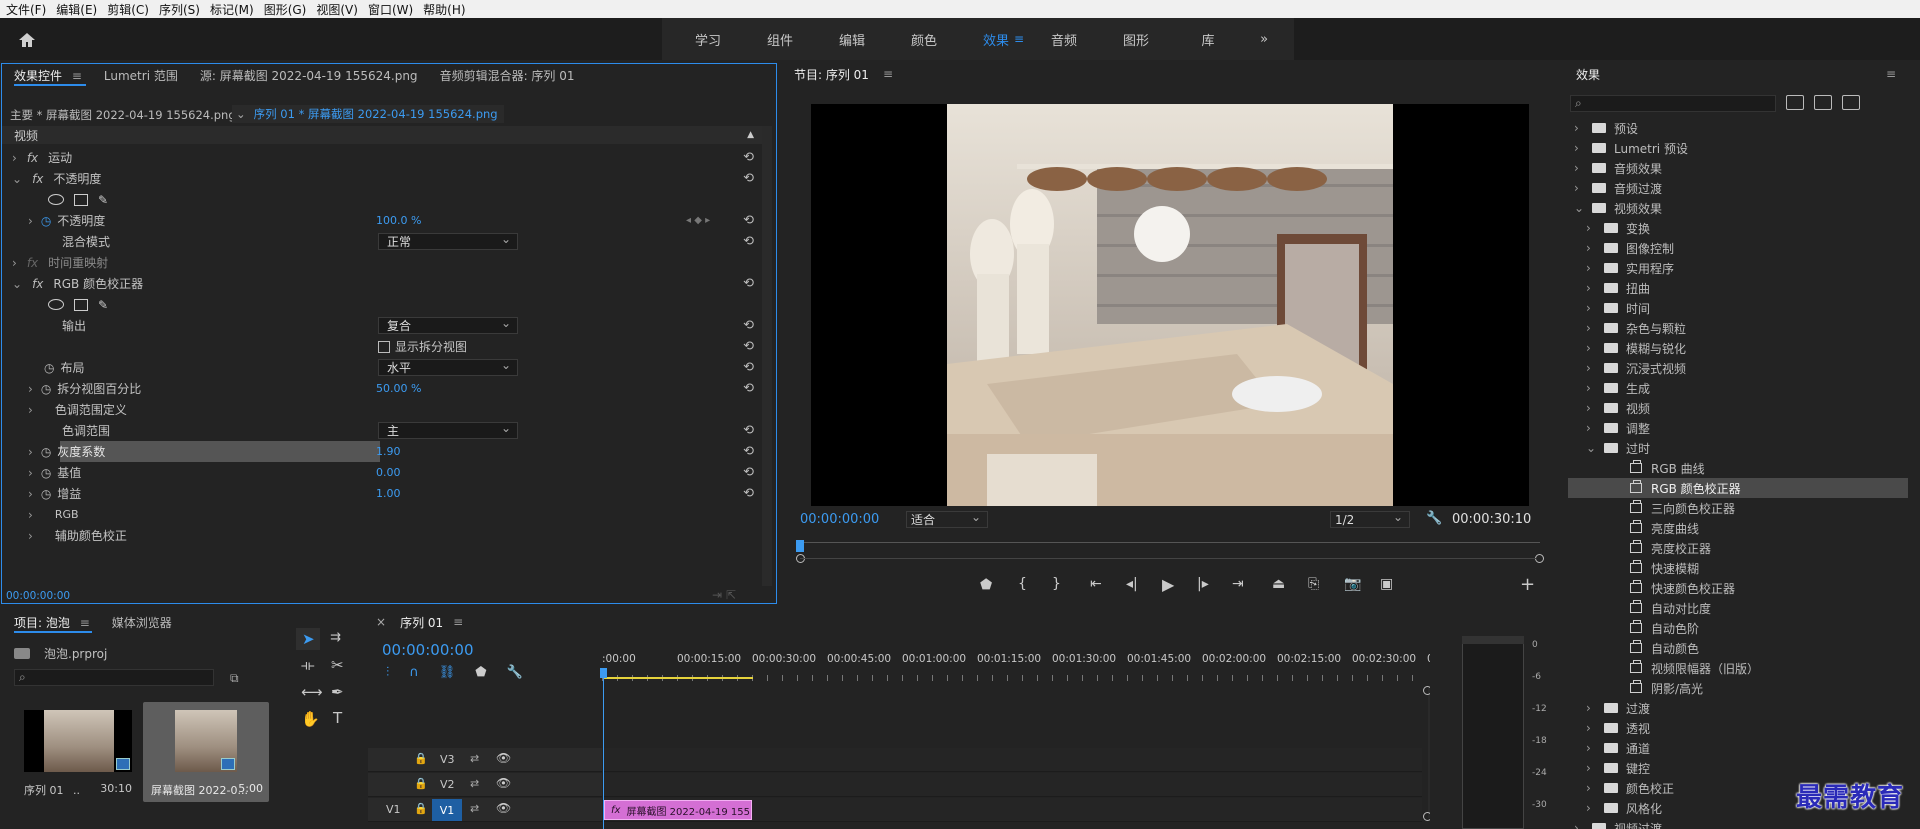 This screenshot has width=1920, height=829. What do you see at coordinates (382, 535) in the screenshot?
I see `secondary-cc-row: › 辅助颜色校正` at bounding box center [382, 535].